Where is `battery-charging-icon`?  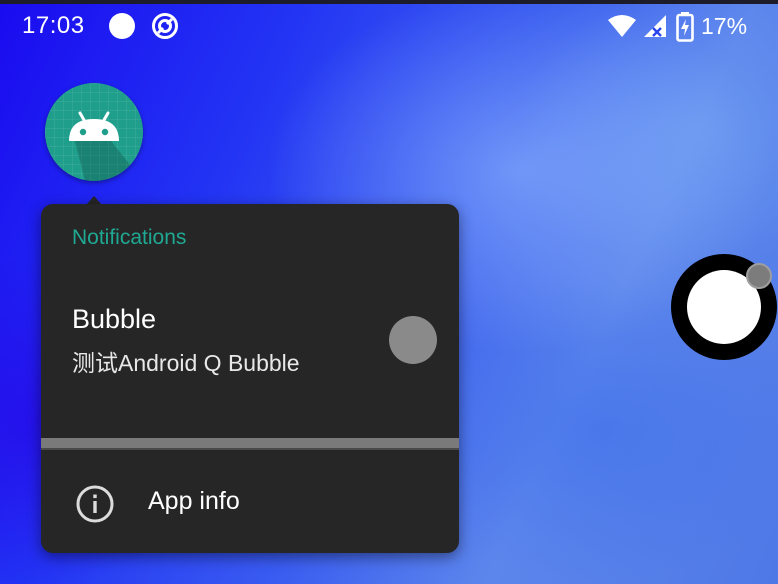 battery-charging-icon is located at coordinates (685, 27).